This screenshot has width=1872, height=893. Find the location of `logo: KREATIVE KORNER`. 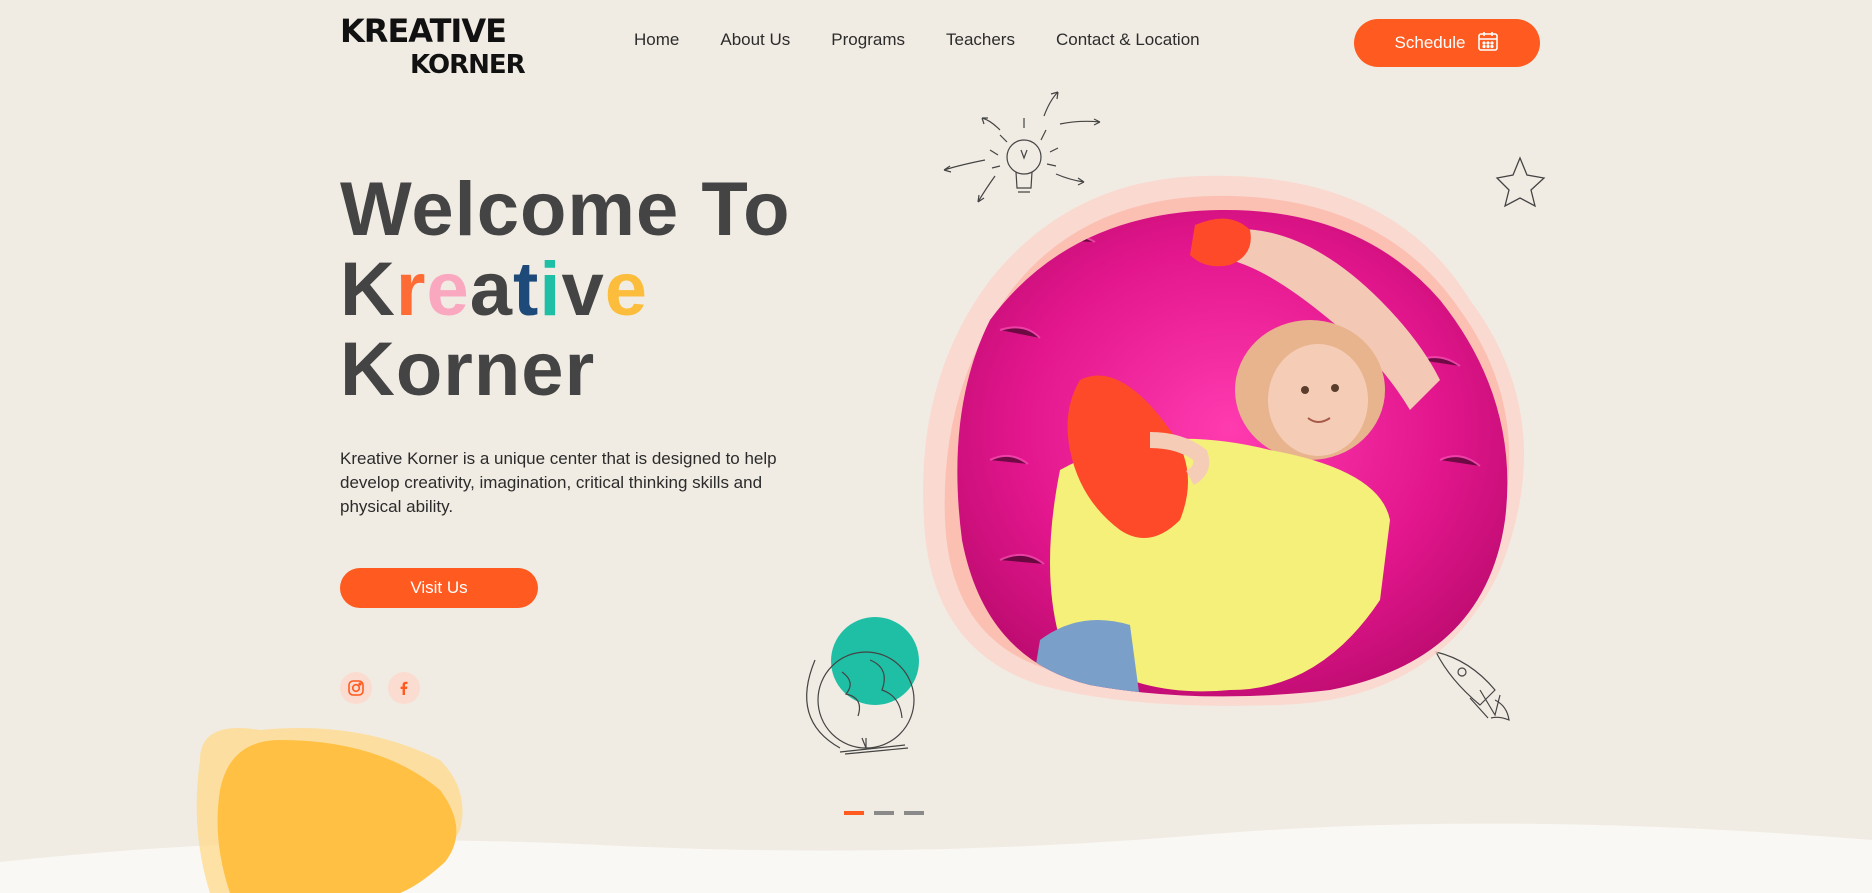

logo: KREATIVE KORNER is located at coordinates (433, 43).